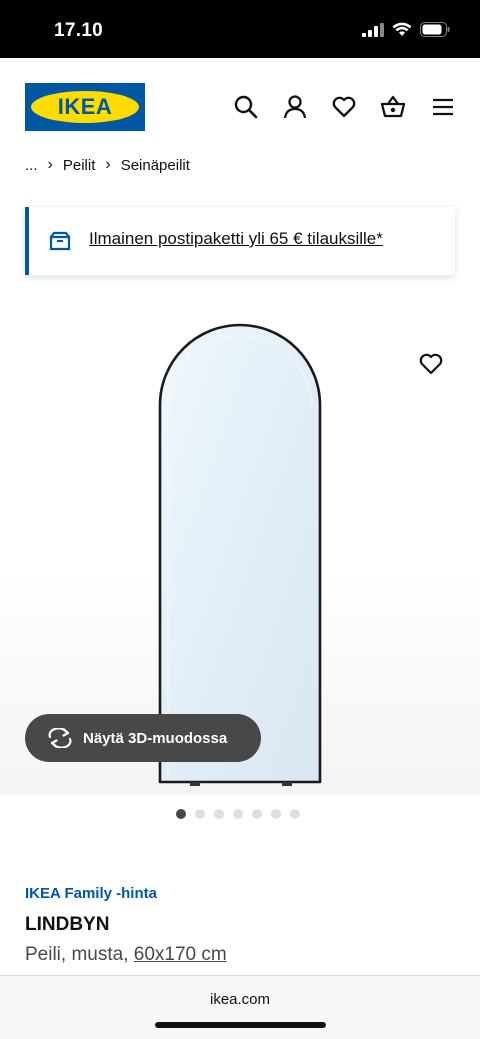 The width and height of the screenshot is (480, 1039). Describe the element at coordinates (91, 893) in the screenshot. I see `family-price-label: IKEA Family -hinta` at that location.